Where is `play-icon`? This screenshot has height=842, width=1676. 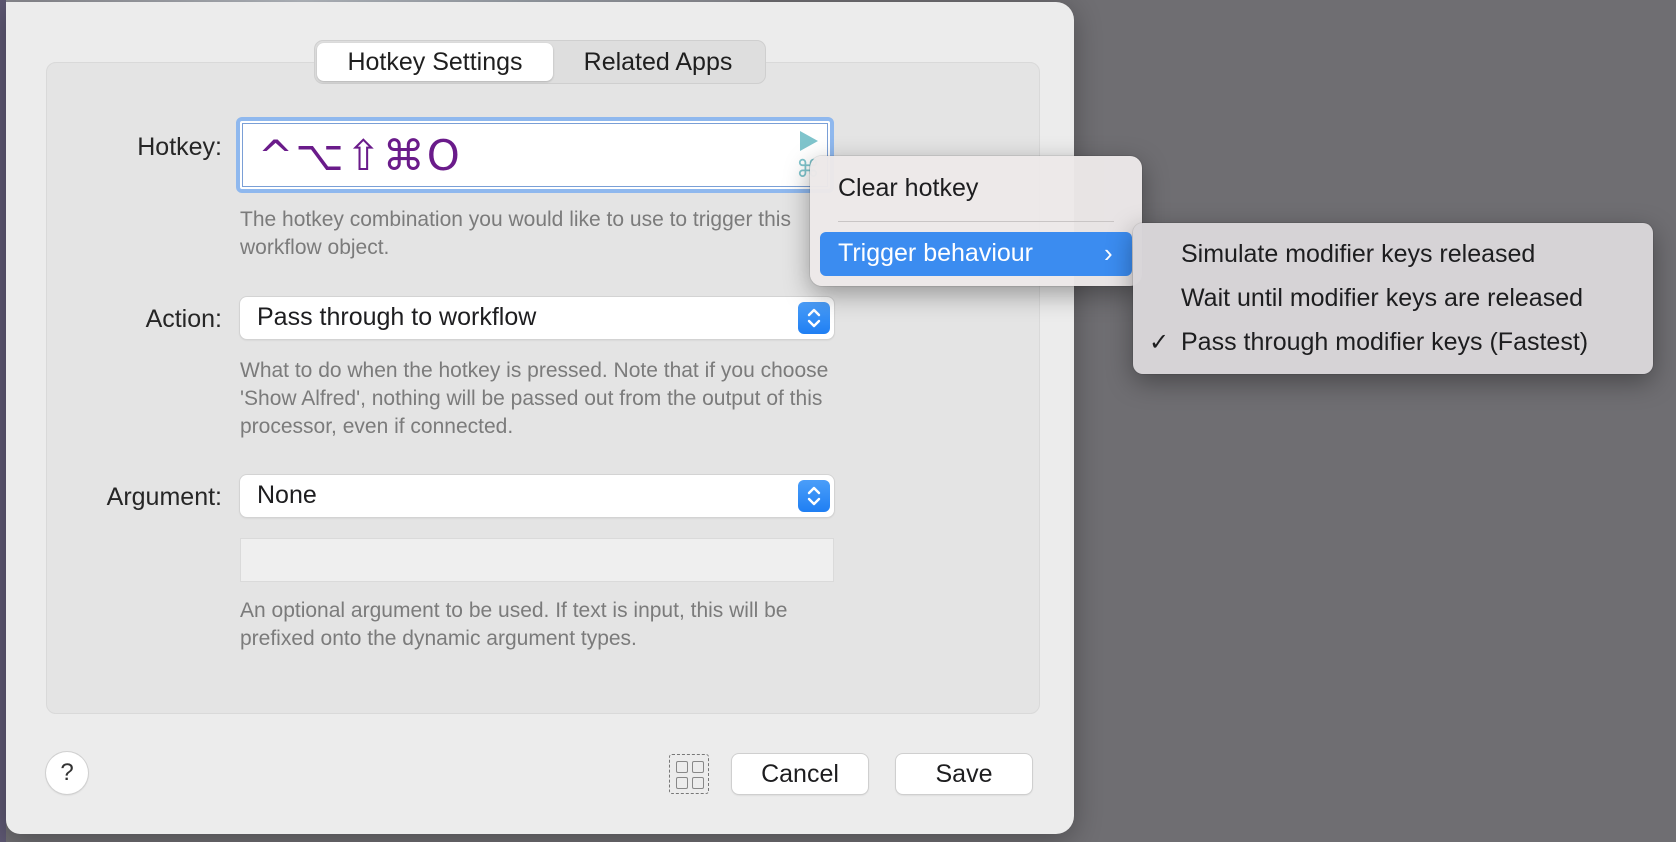 play-icon is located at coordinates (809, 141).